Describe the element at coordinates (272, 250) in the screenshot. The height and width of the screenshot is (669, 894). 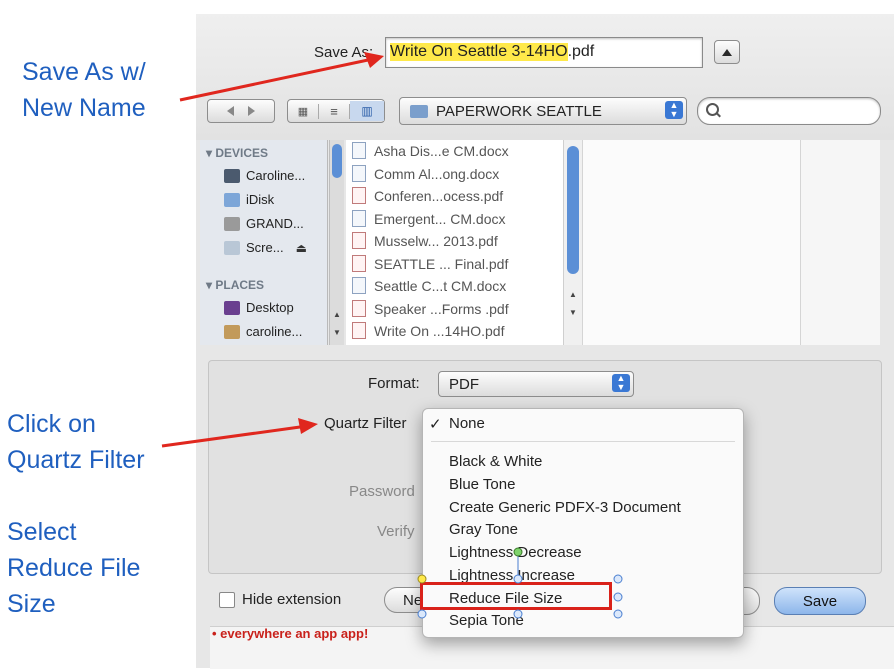
I see `annotation-arrows` at that location.